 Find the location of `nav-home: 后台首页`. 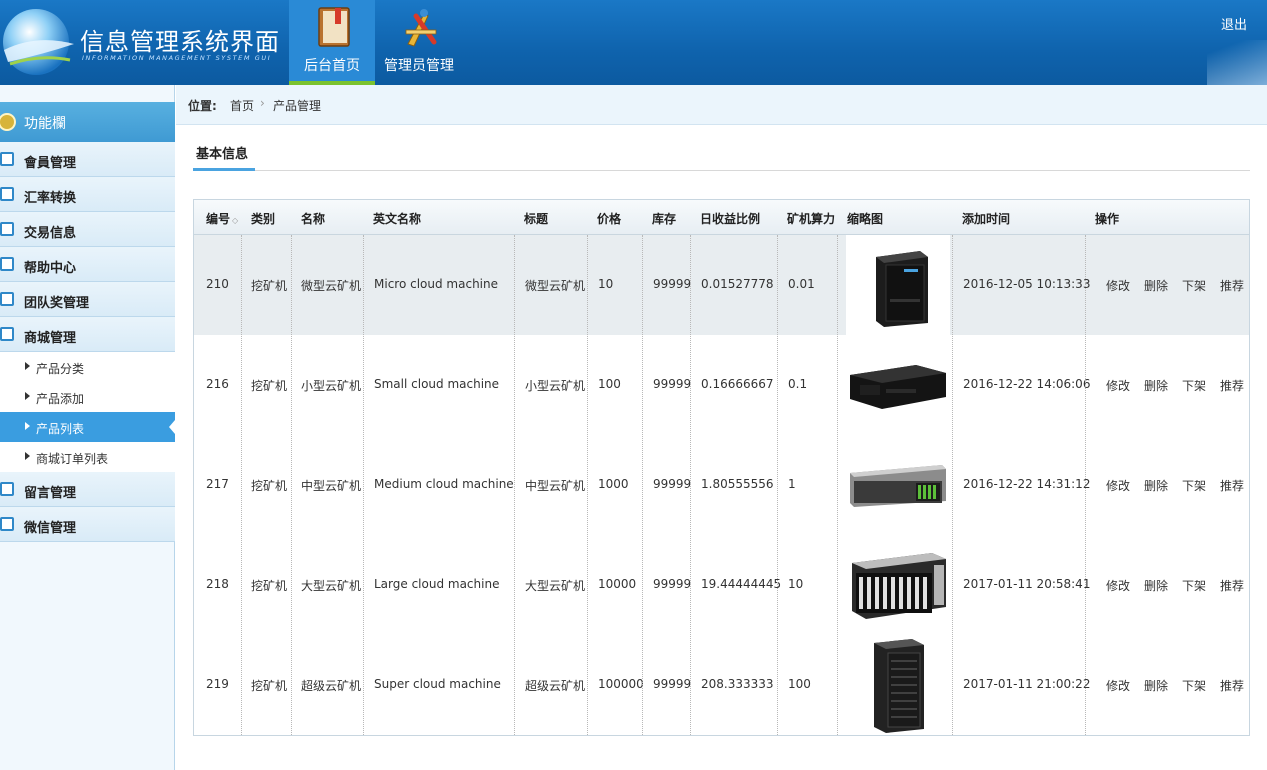

nav-home: 后台首页 is located at coordinates (332, 42).